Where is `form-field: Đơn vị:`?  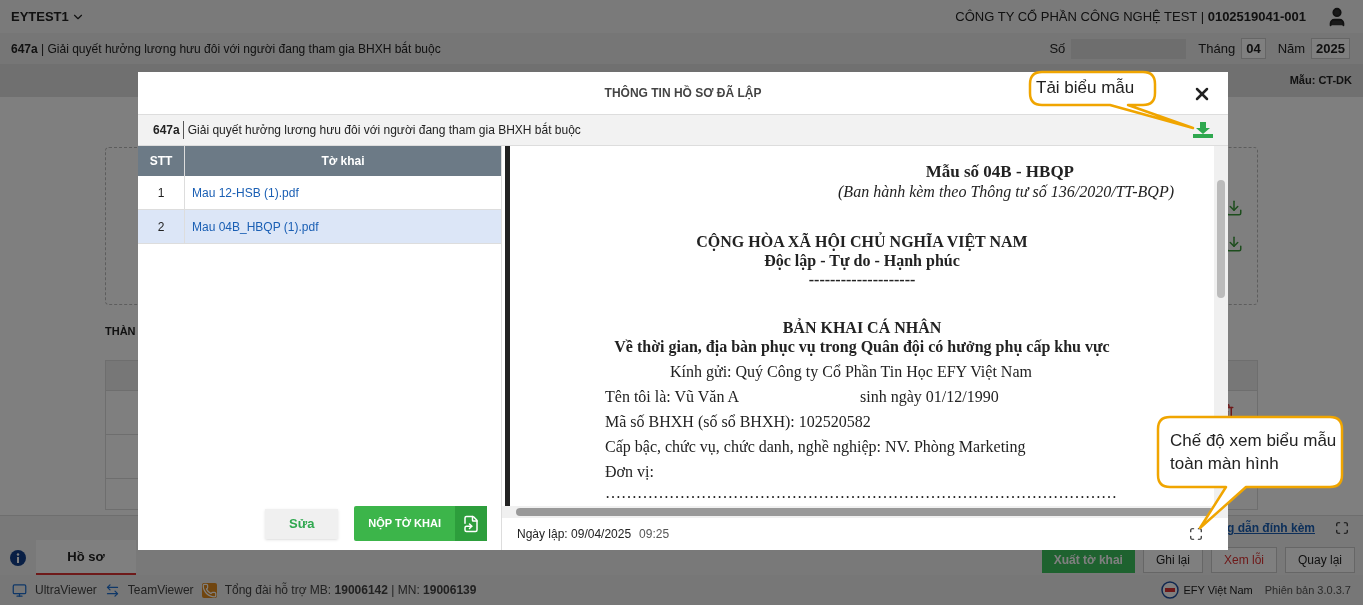
form-field: Đơn vị: is located at coordinates (629, 471).